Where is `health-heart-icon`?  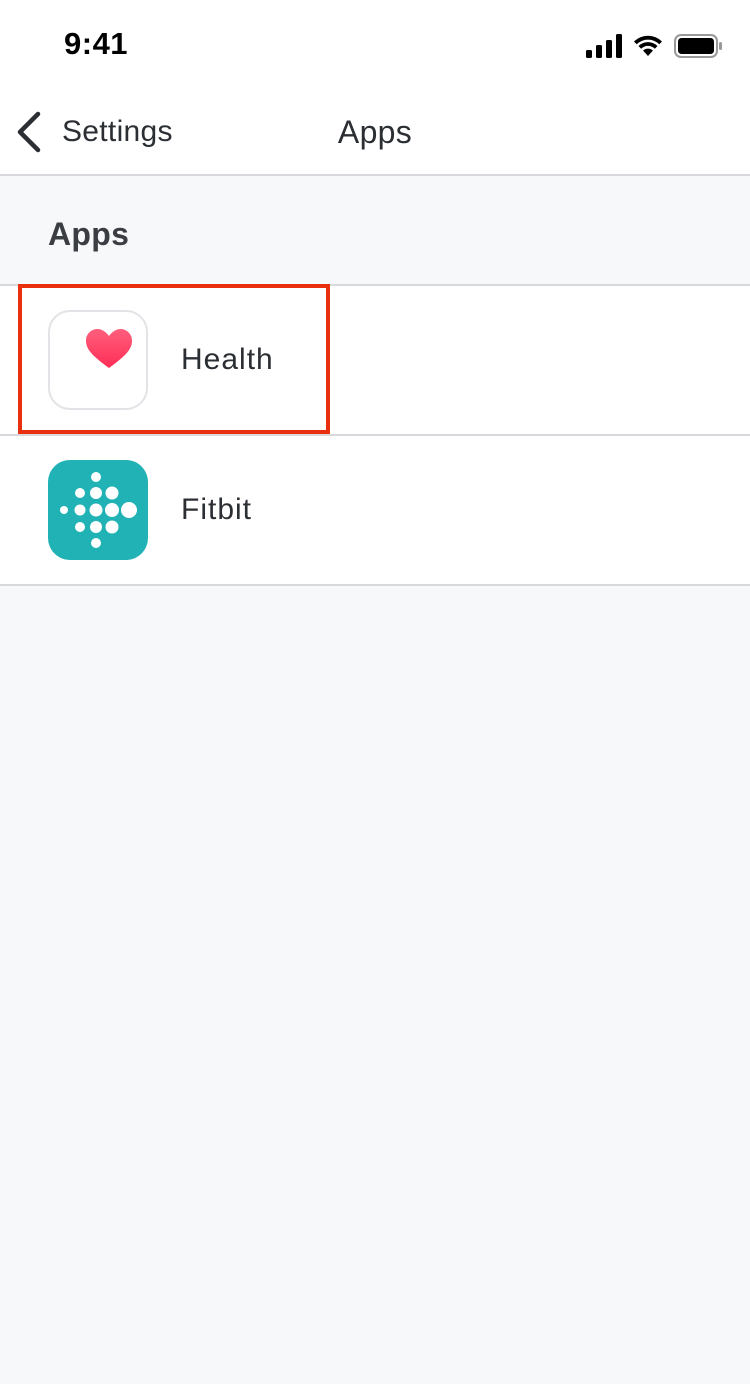 health-heart-icon is located at coordinates (98, 360).